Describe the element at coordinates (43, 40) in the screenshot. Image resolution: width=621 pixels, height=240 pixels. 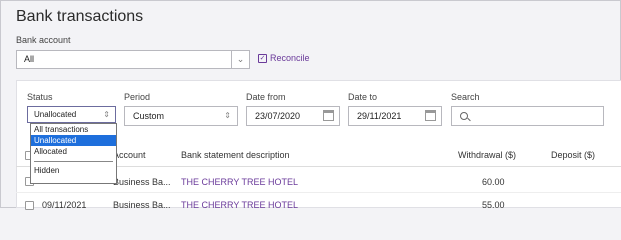
I see `bank-account-label: Bank account` at that location.